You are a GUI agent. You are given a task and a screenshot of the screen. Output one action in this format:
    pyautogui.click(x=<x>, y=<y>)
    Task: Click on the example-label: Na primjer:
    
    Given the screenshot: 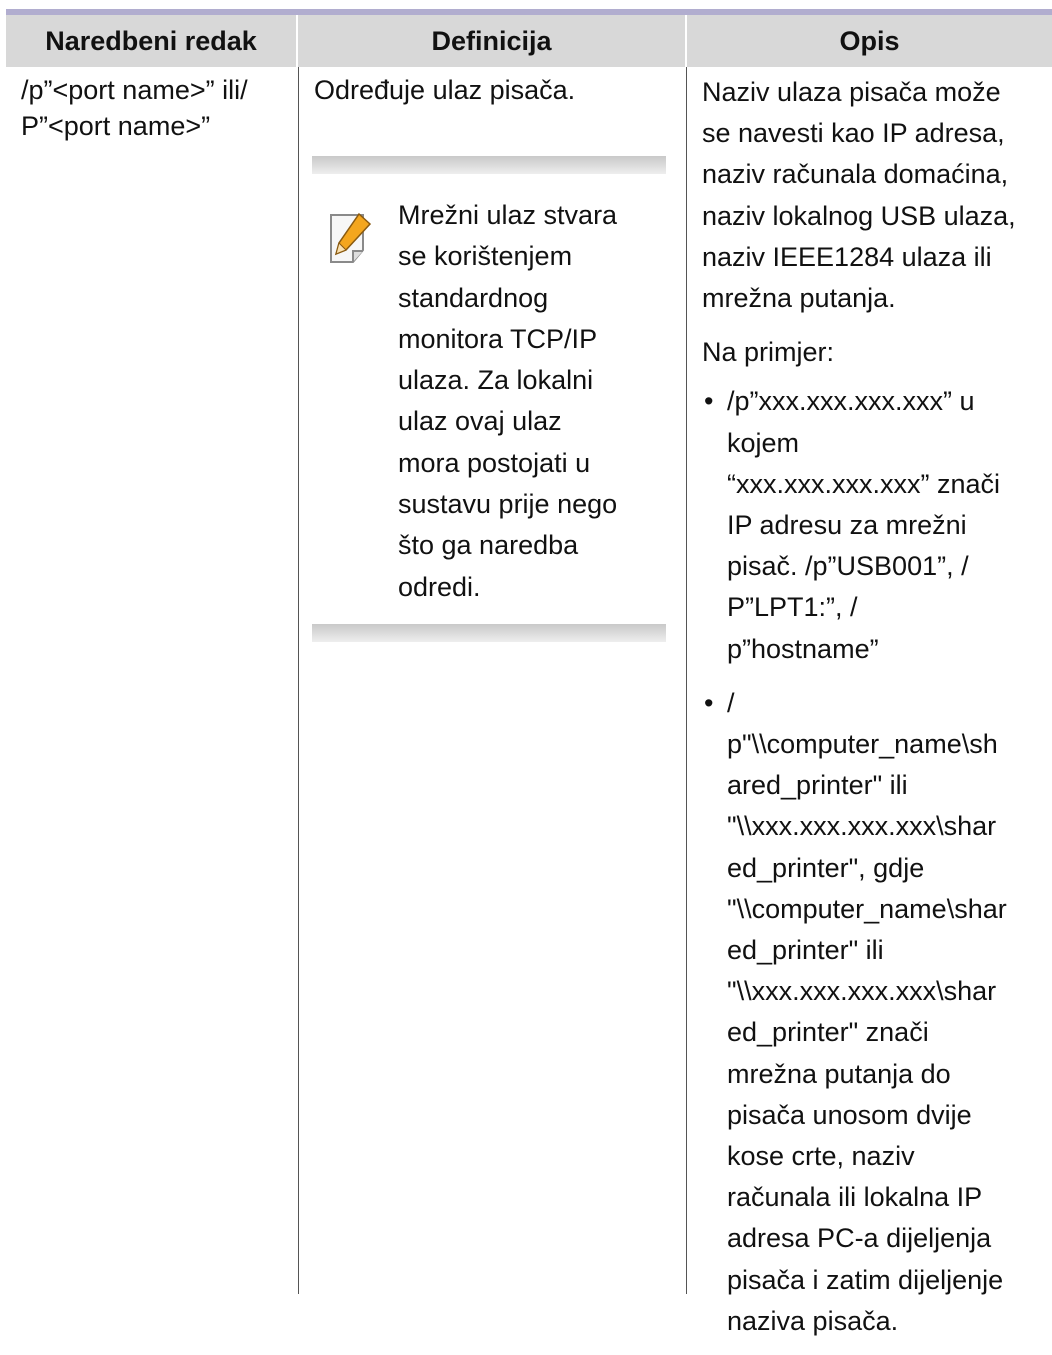 What is the action you would take?
    pyautogui.click(x=768, y=352)
    